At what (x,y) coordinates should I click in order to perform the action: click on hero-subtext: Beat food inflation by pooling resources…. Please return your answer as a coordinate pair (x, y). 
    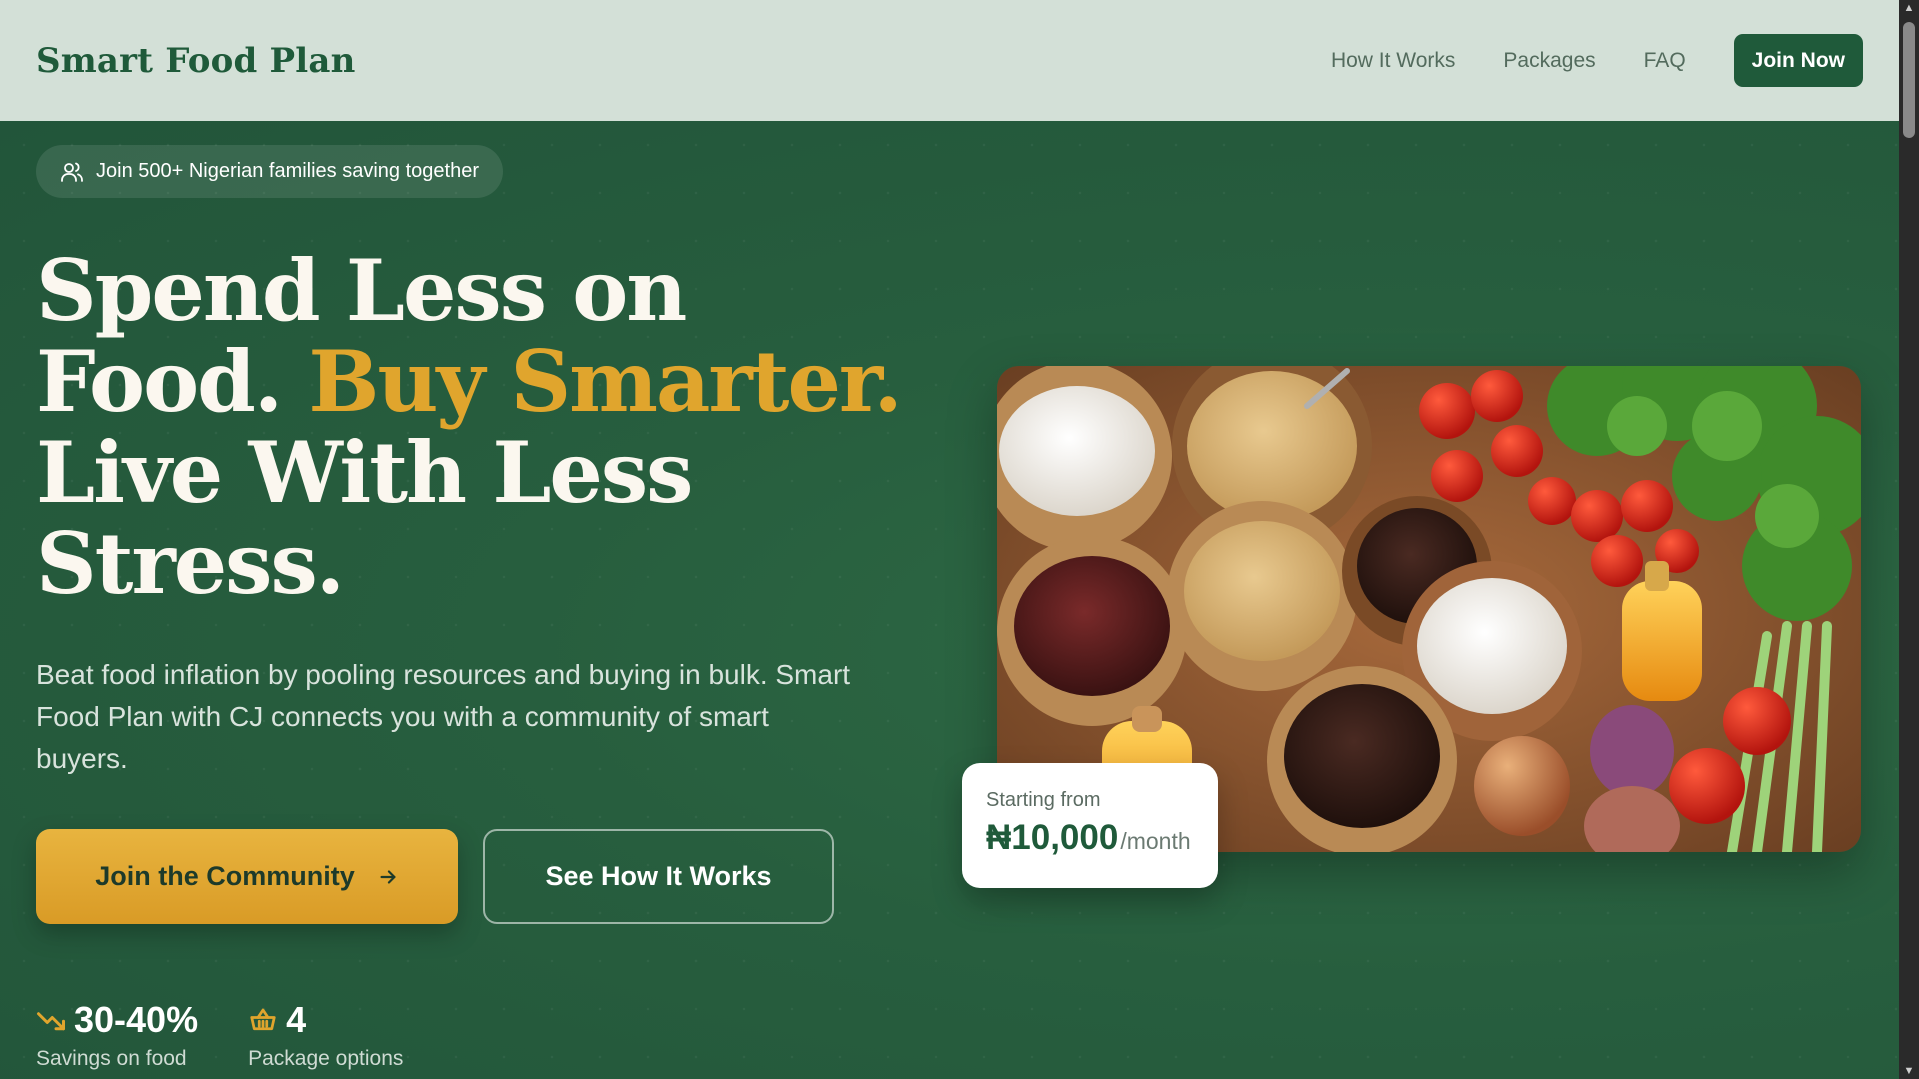
    Looking at the image, I should click on (443, 716).